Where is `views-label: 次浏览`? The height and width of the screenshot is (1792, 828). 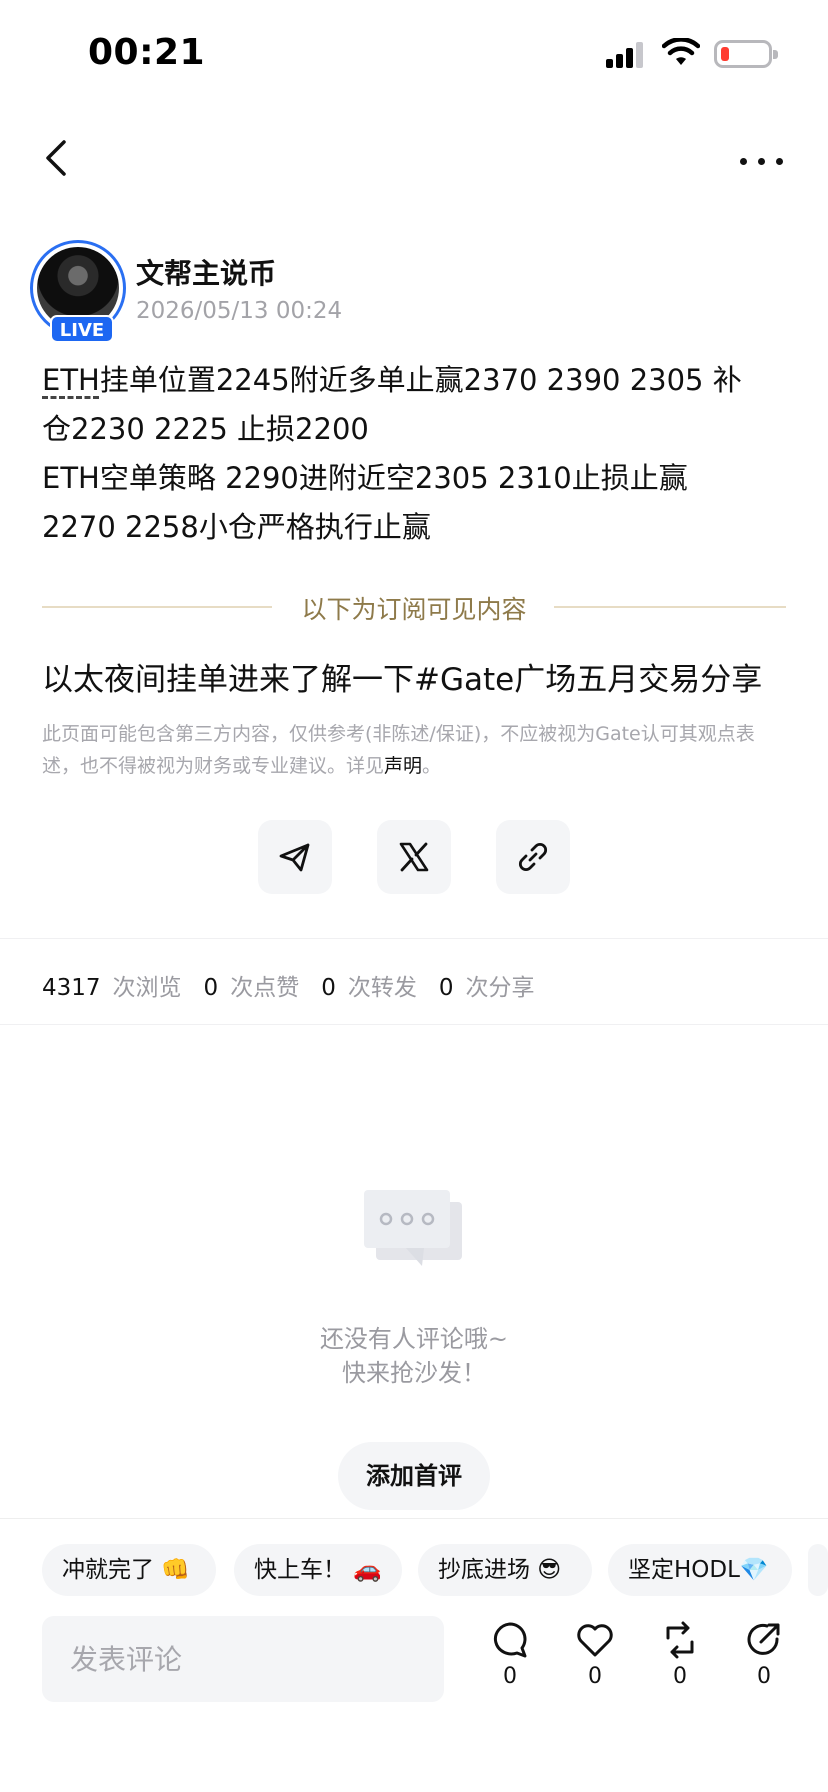
views-label: 次浏览 is located at coordinates (147, 988).